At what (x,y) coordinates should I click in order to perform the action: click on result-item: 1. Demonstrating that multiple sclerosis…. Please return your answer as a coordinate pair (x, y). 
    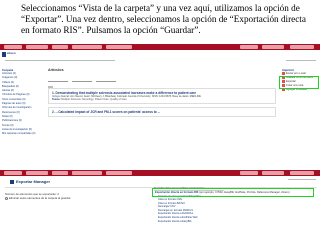
    Looking at the image, I should click on (162, 96).